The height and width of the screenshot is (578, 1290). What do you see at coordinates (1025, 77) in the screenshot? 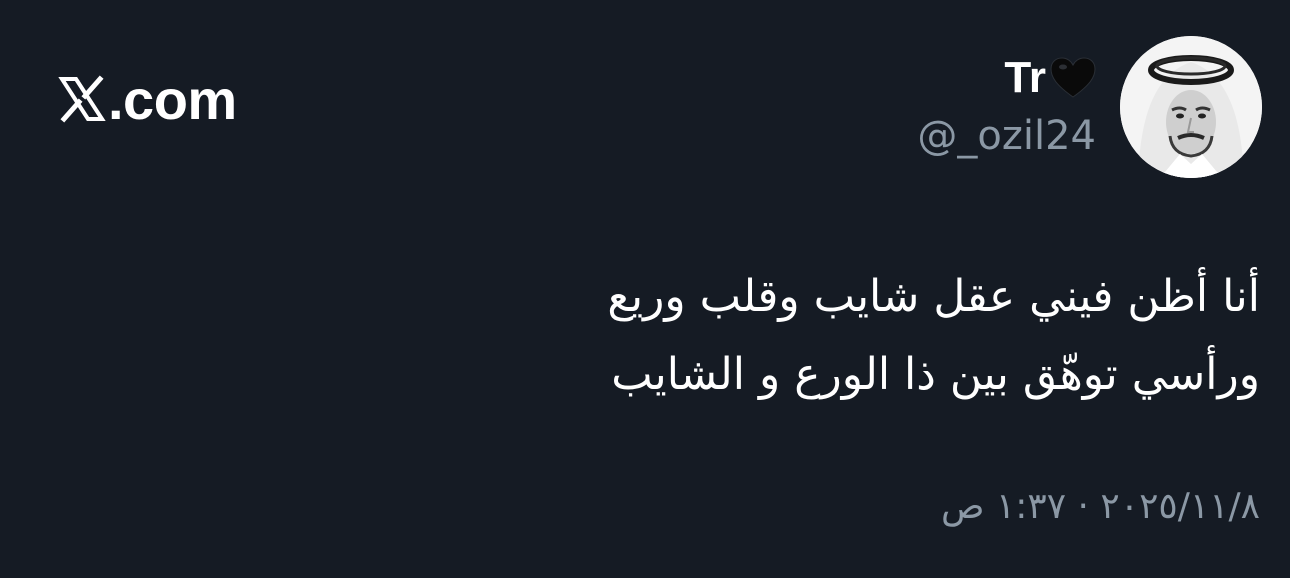
I see `display-name-text: Tr` at bounding box center [1025, 77].